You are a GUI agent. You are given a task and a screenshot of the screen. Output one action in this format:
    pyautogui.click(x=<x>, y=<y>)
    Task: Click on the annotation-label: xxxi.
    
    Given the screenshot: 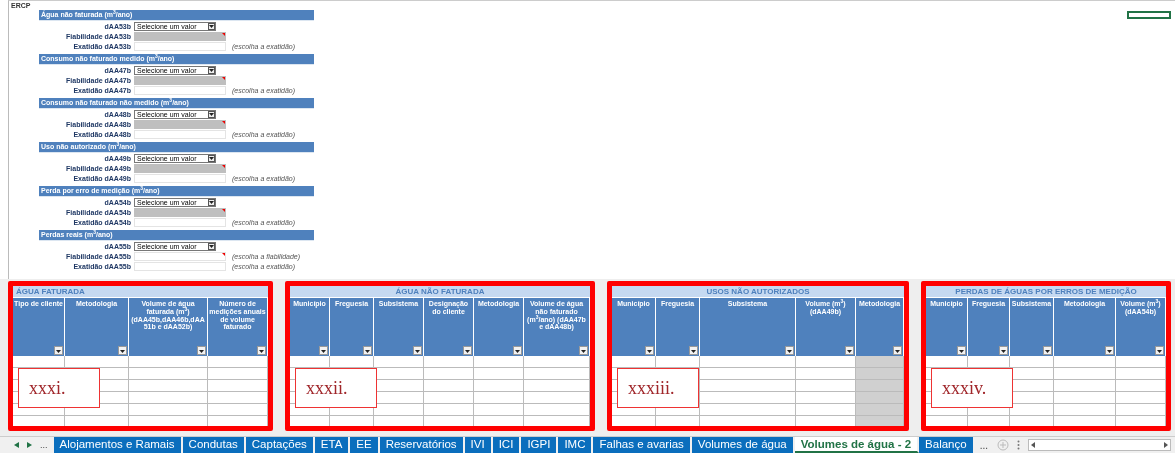 What is the action you would take?
    pyautogui.click(x=59, y=388)
    